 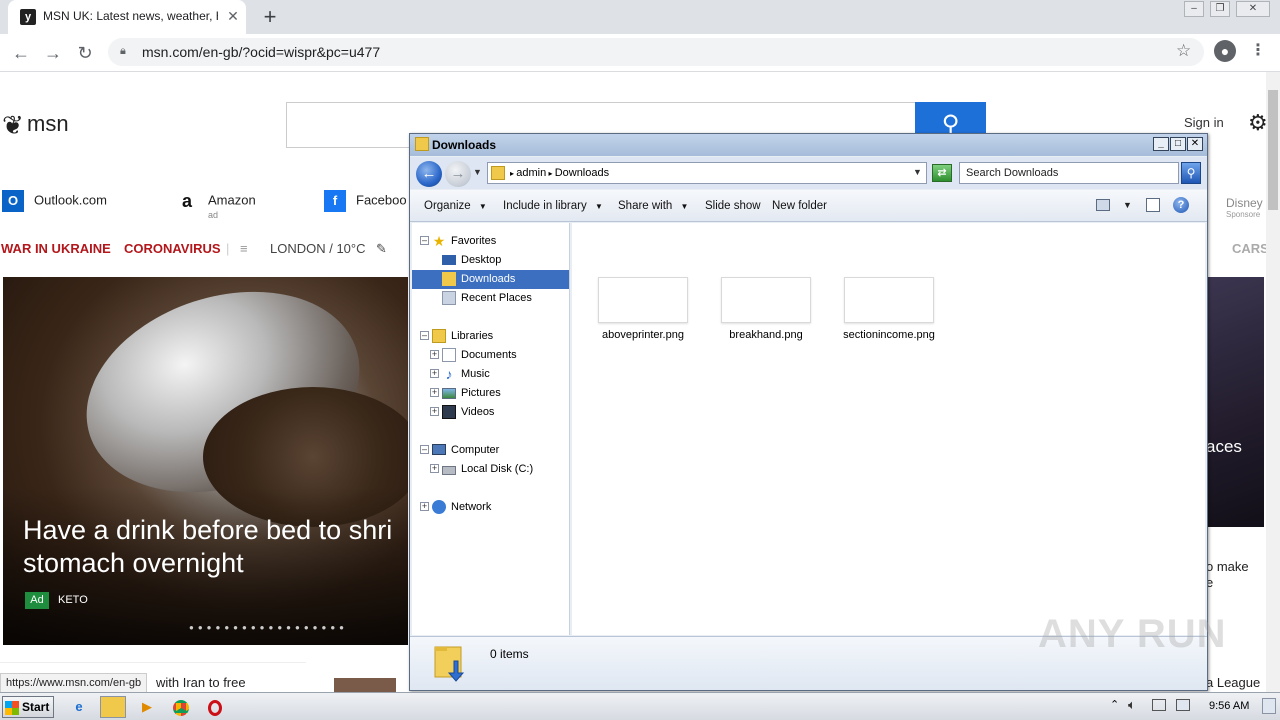 What do you see at coordinates (381, 249) in the screenshot?
I see `edit-pencil-icon: ✎` at bounding box center [381, 249].